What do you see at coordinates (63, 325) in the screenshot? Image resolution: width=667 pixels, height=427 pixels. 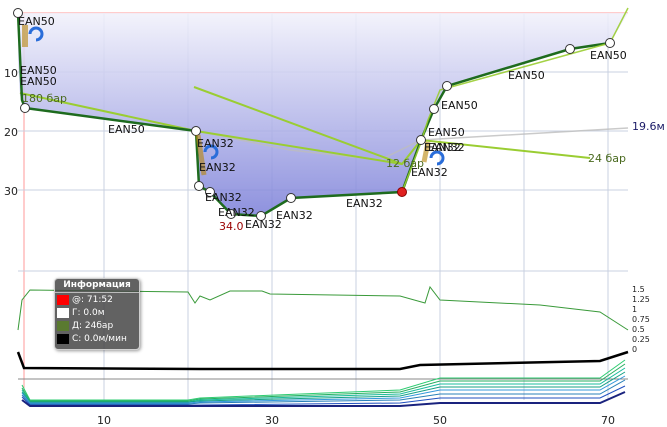 I see `pressure-swatch-icon` at bounding box center [63, 325].